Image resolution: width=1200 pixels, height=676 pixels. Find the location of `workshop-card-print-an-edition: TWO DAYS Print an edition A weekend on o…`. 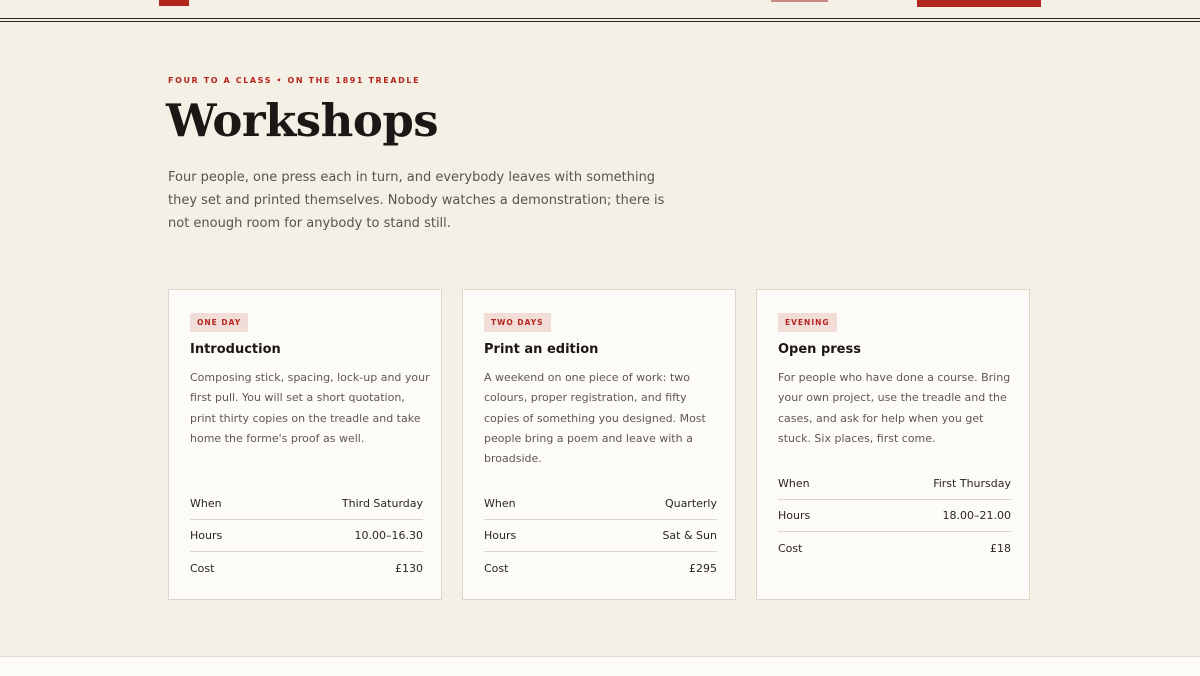

workshop-card-print-an-edition: TWO DAYS Print an edition A weekend on o… is located at coordinates (599, 444).